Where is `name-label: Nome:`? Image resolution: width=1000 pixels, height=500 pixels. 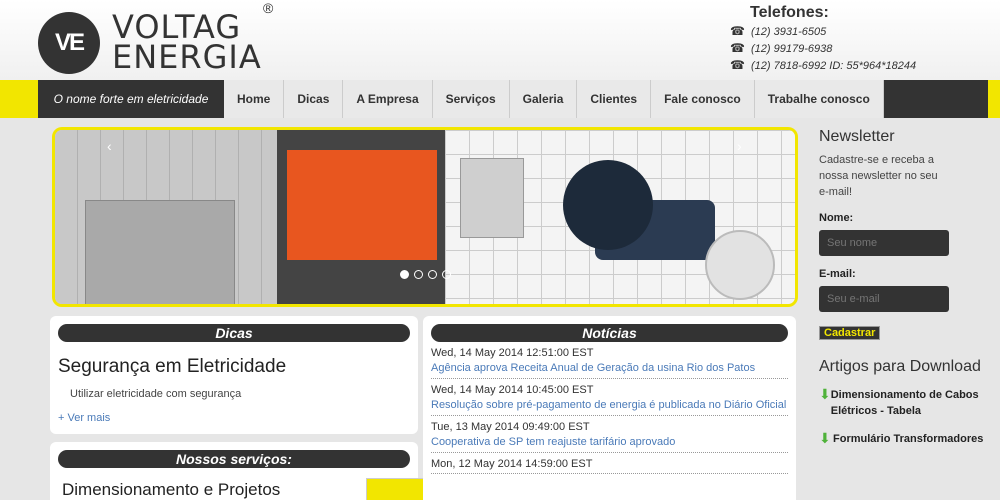
name-label: Nome: is located at coordinates (836, 218).